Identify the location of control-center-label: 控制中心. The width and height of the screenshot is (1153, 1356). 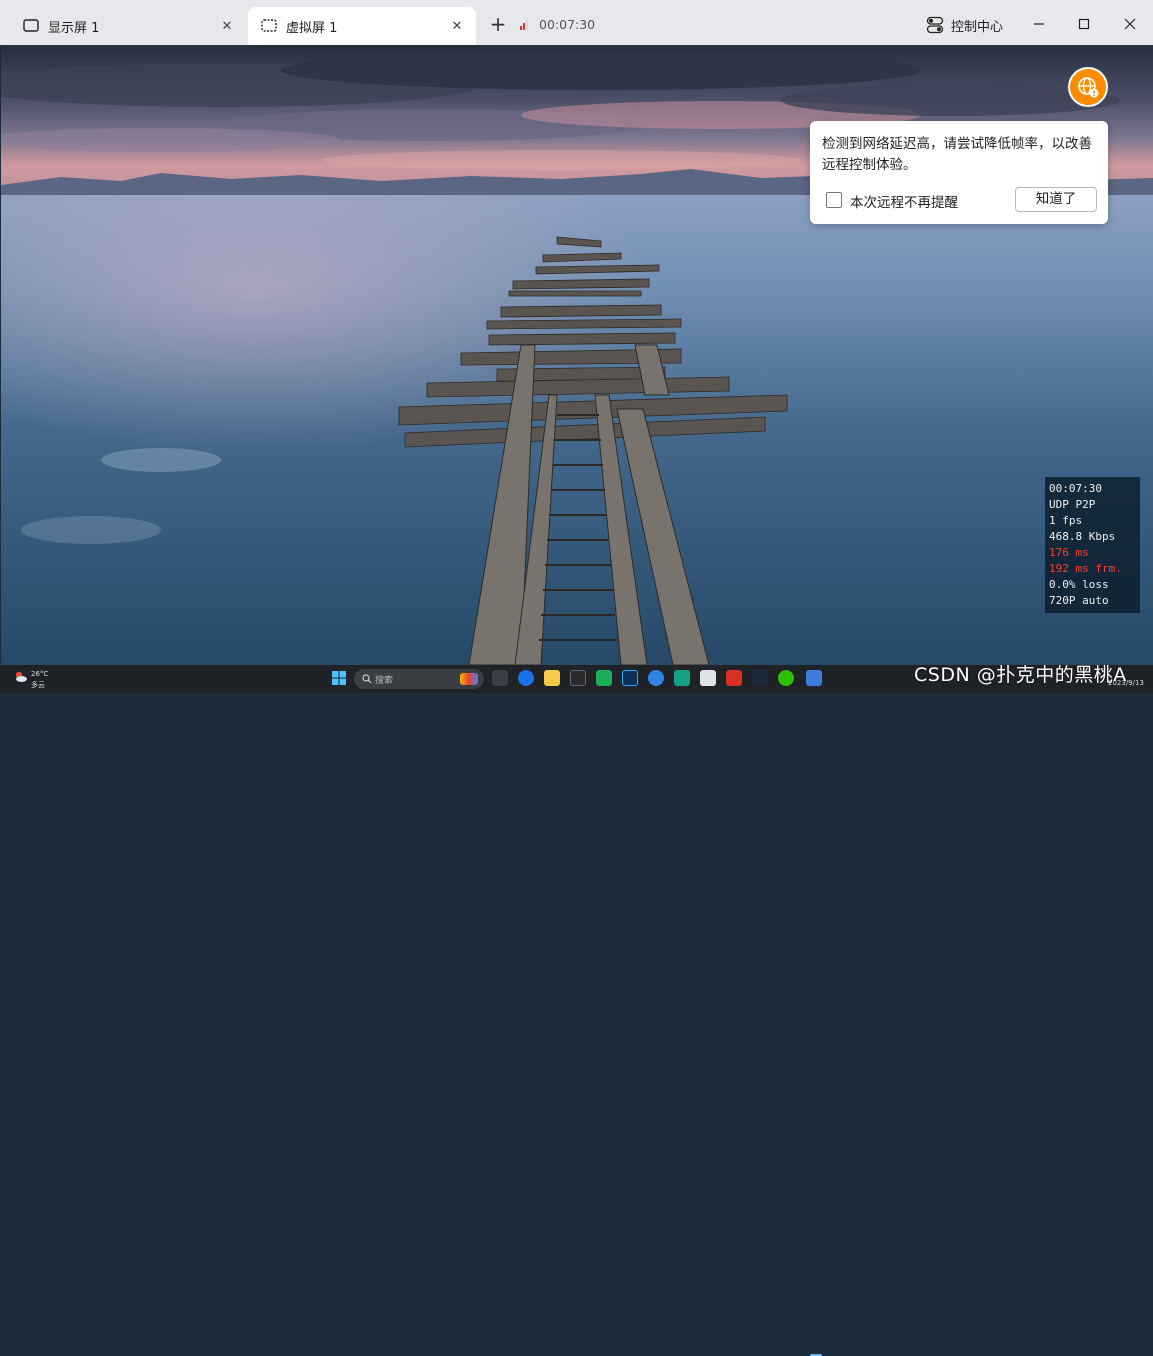
(977, 27).